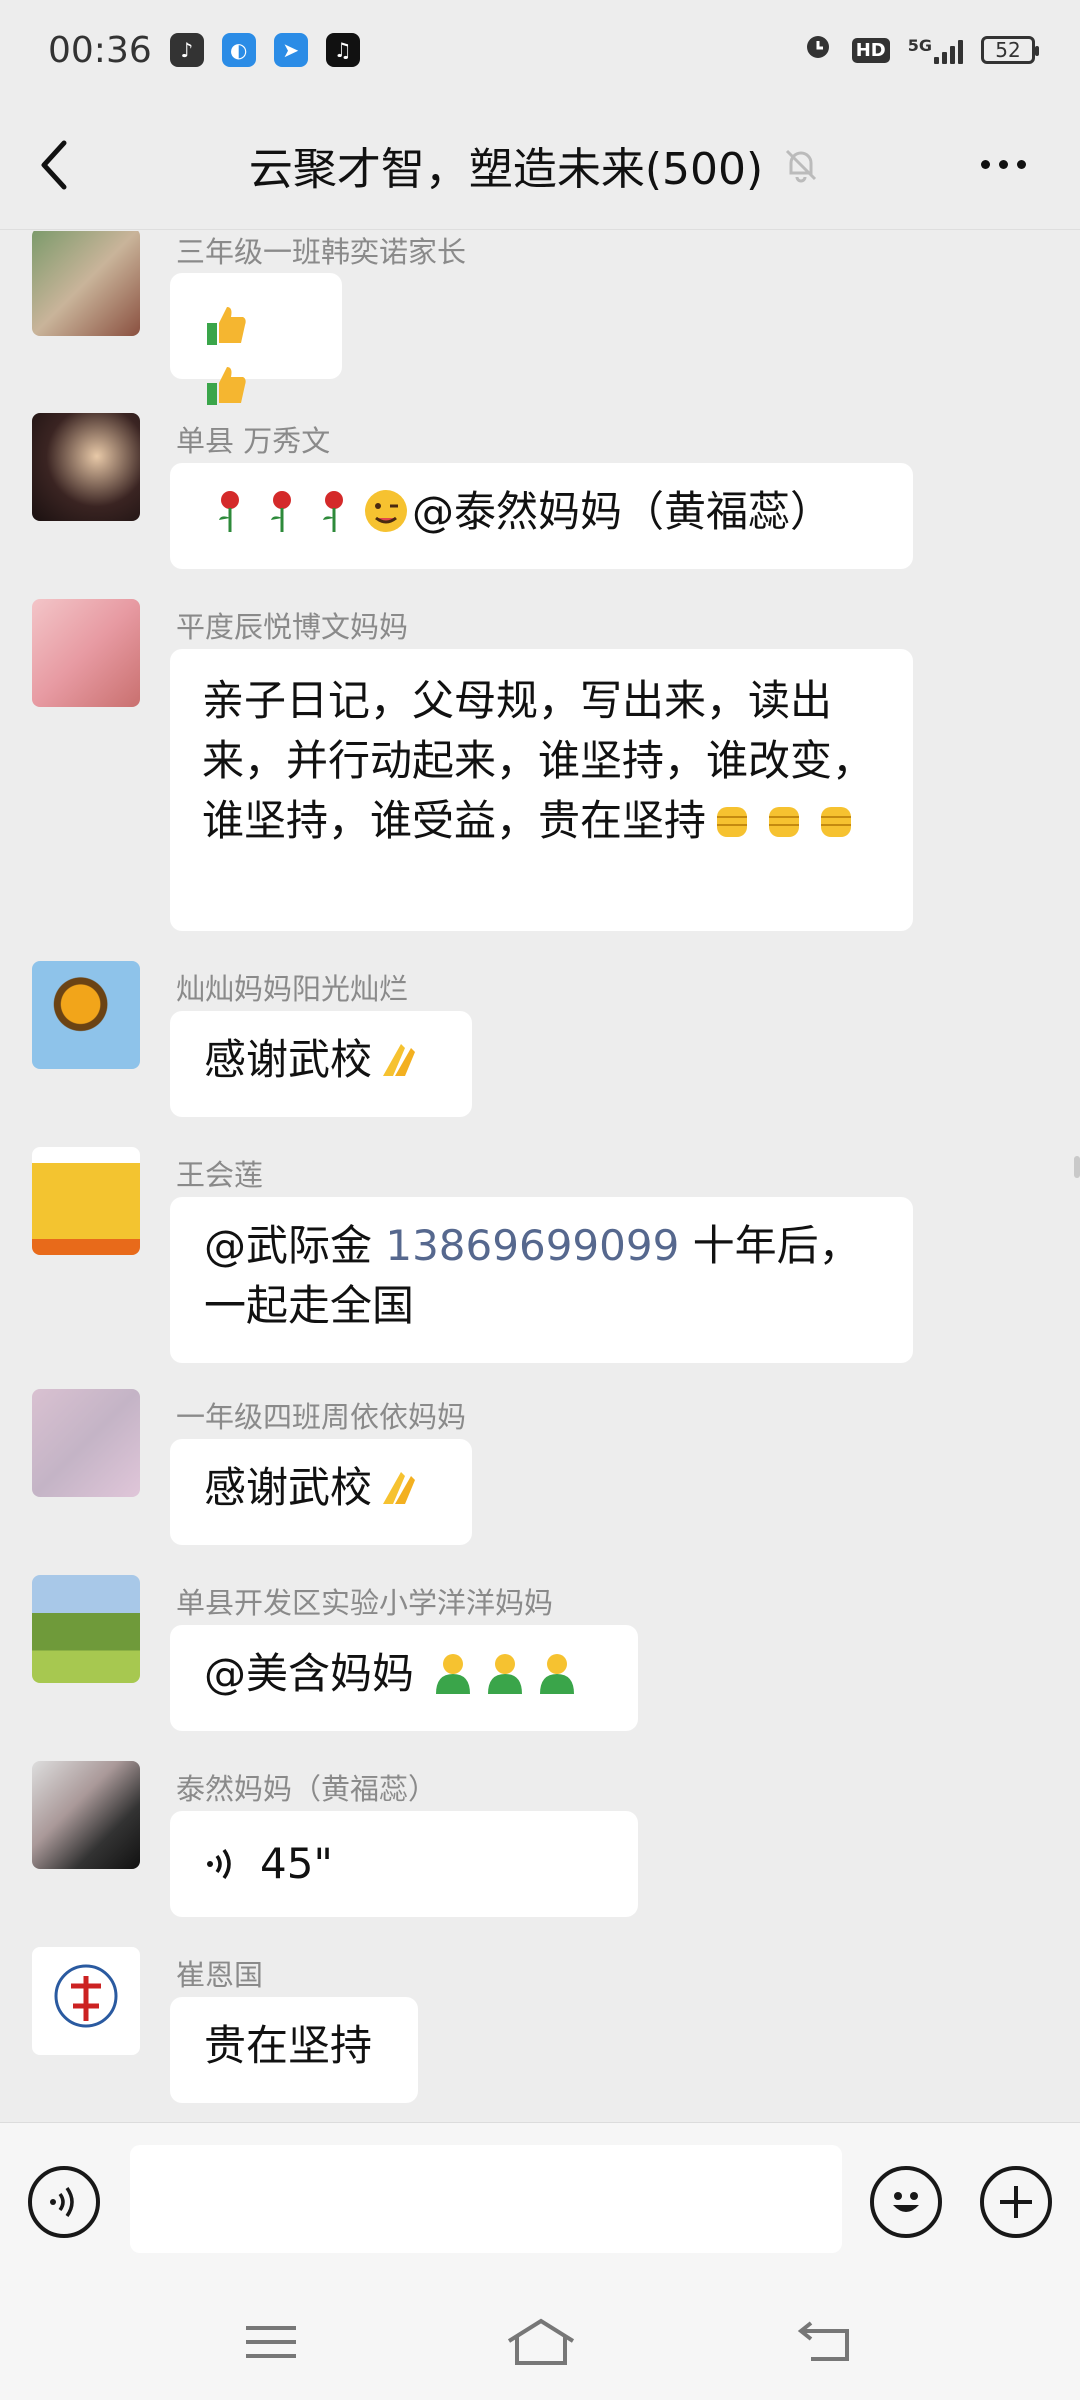 The image size is (1080, 2400). I want to click on more-button, so click(1004, 165).